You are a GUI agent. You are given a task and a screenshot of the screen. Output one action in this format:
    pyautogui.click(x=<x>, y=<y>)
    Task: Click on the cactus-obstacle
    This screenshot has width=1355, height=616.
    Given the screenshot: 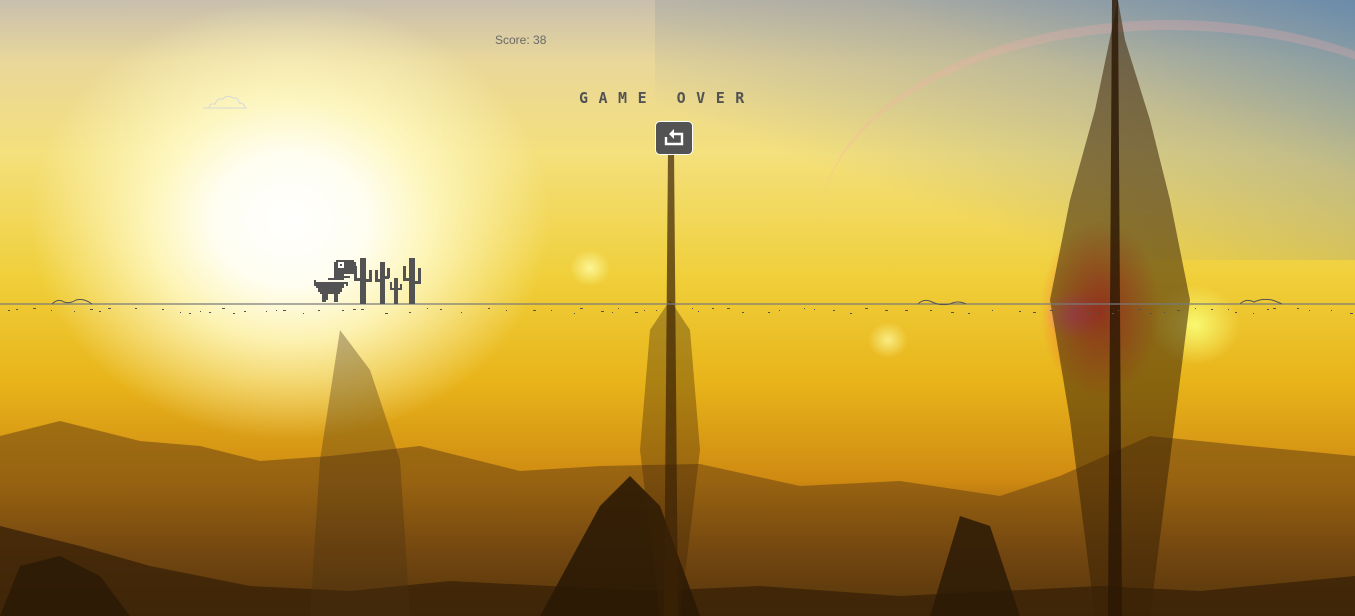 What is the action you would take?
    pyautogui.click(x=387, y=281)
    